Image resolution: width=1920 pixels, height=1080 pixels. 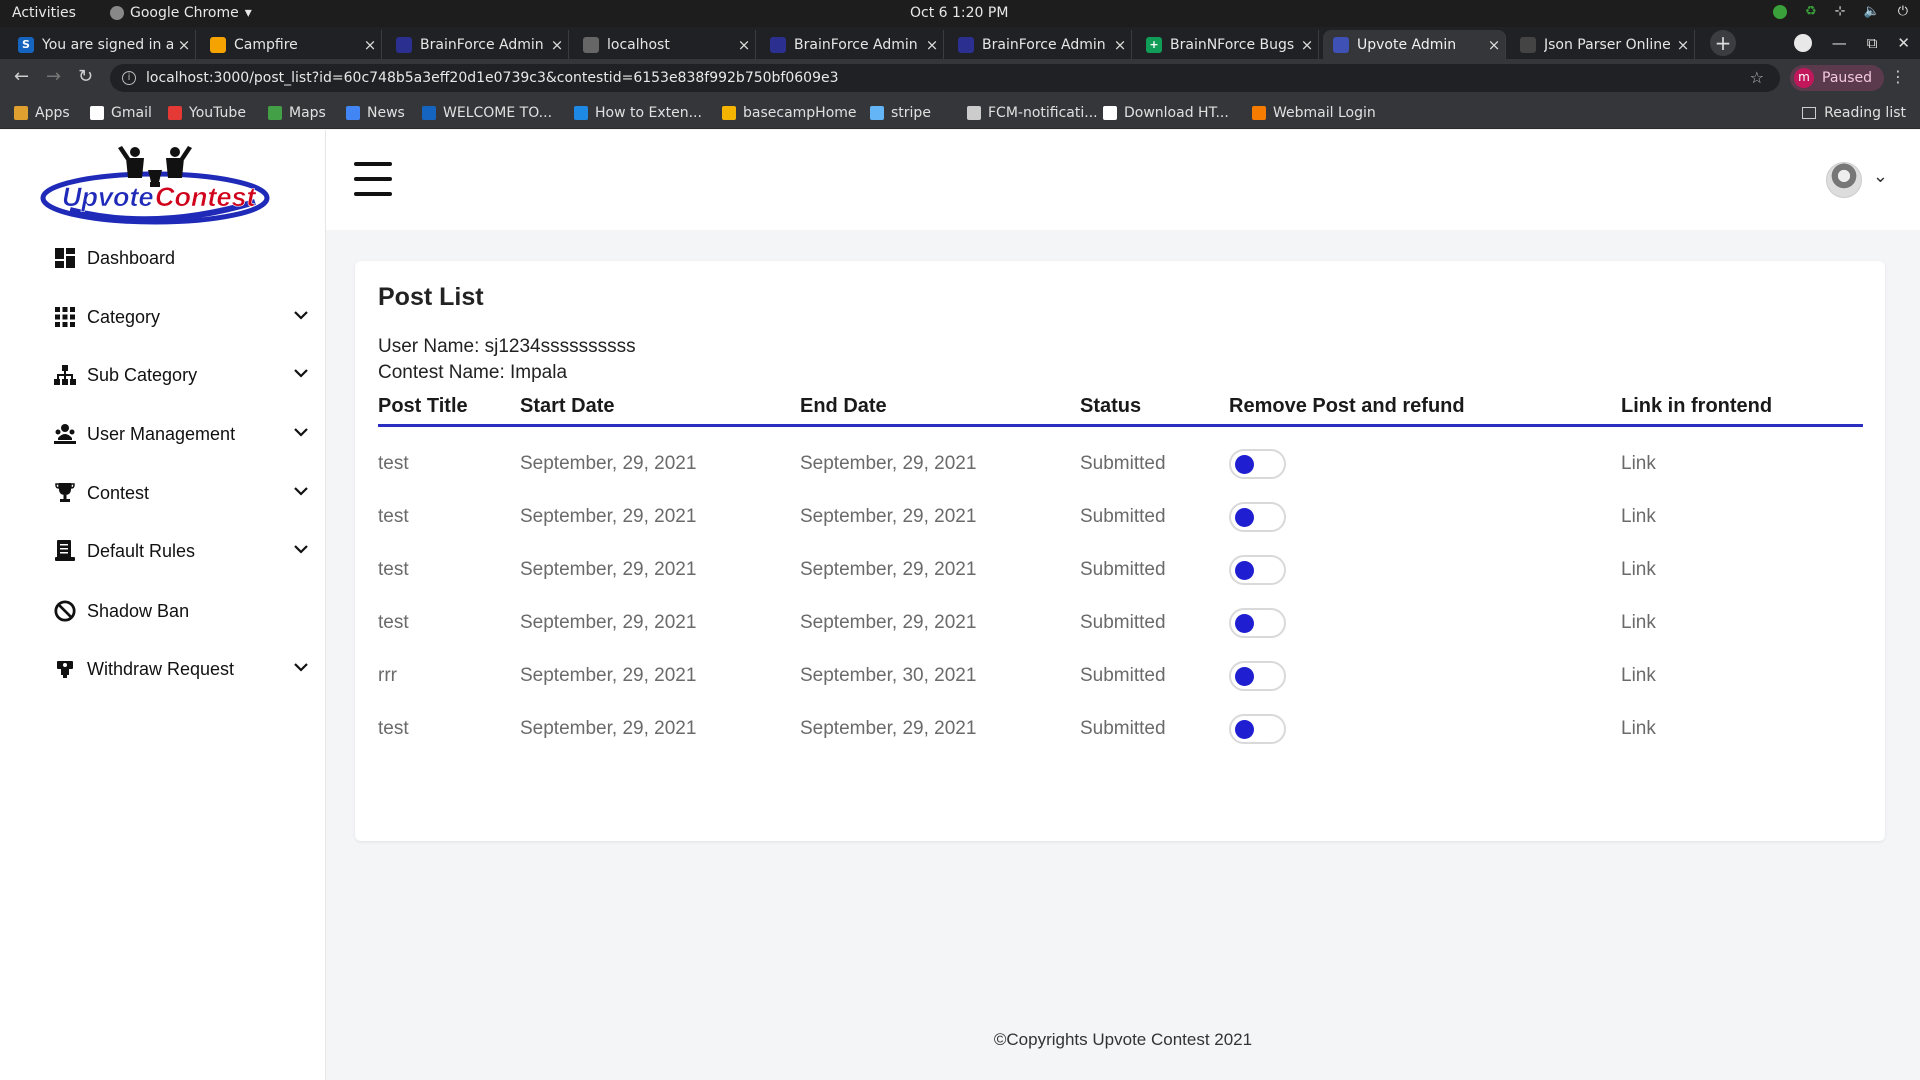 What do you see at coordinates (102, 44) in the screenshot?
I see `browser-tab: S You are signed in a ×` at bounding box center [102, 44].